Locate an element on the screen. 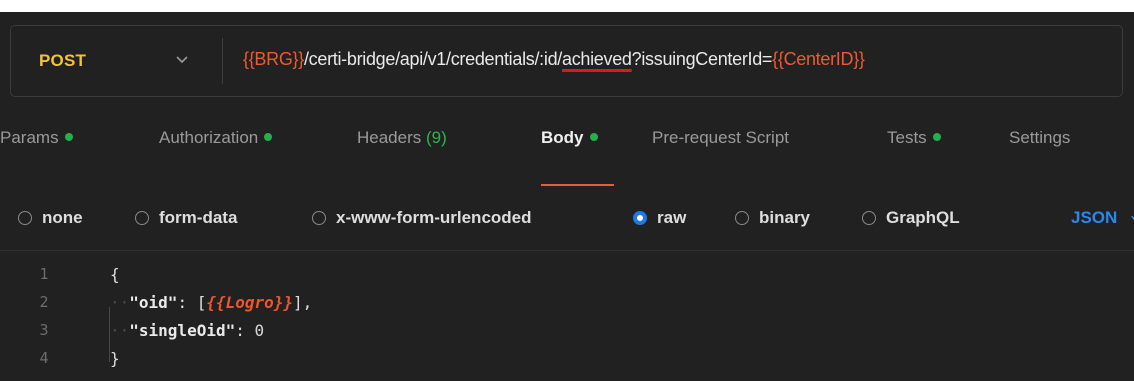 This screenshot has height=381, width=1134. tab-authorization-label: Authorization is located at coordinates (209, 137).